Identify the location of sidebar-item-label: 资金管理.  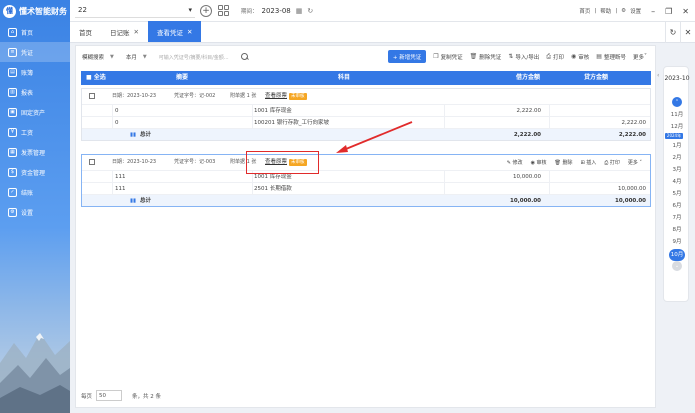
(33, 173).